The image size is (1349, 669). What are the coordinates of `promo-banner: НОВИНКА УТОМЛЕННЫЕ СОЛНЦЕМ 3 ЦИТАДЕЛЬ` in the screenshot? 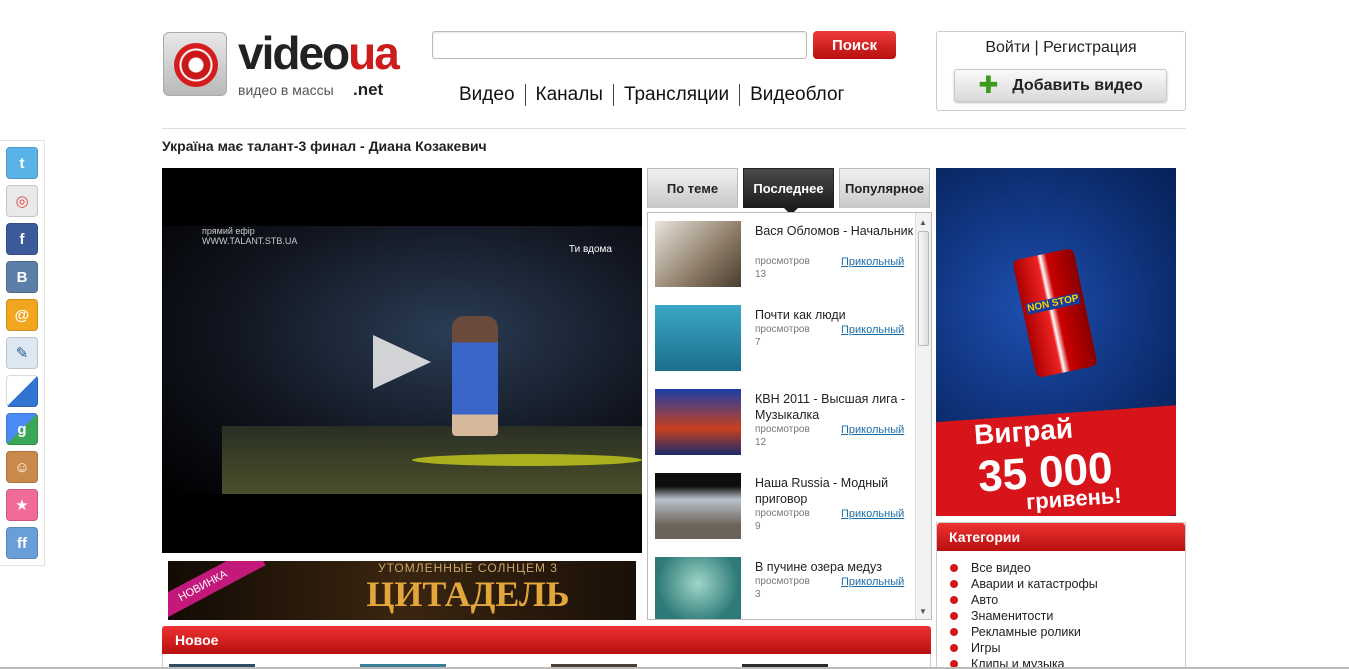 It's located at (402, 590).